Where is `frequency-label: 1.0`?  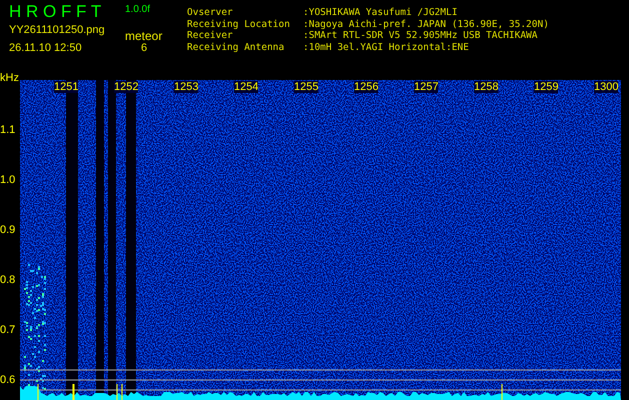
frequency-label: 1.0 is located at coordinates (8, 180).